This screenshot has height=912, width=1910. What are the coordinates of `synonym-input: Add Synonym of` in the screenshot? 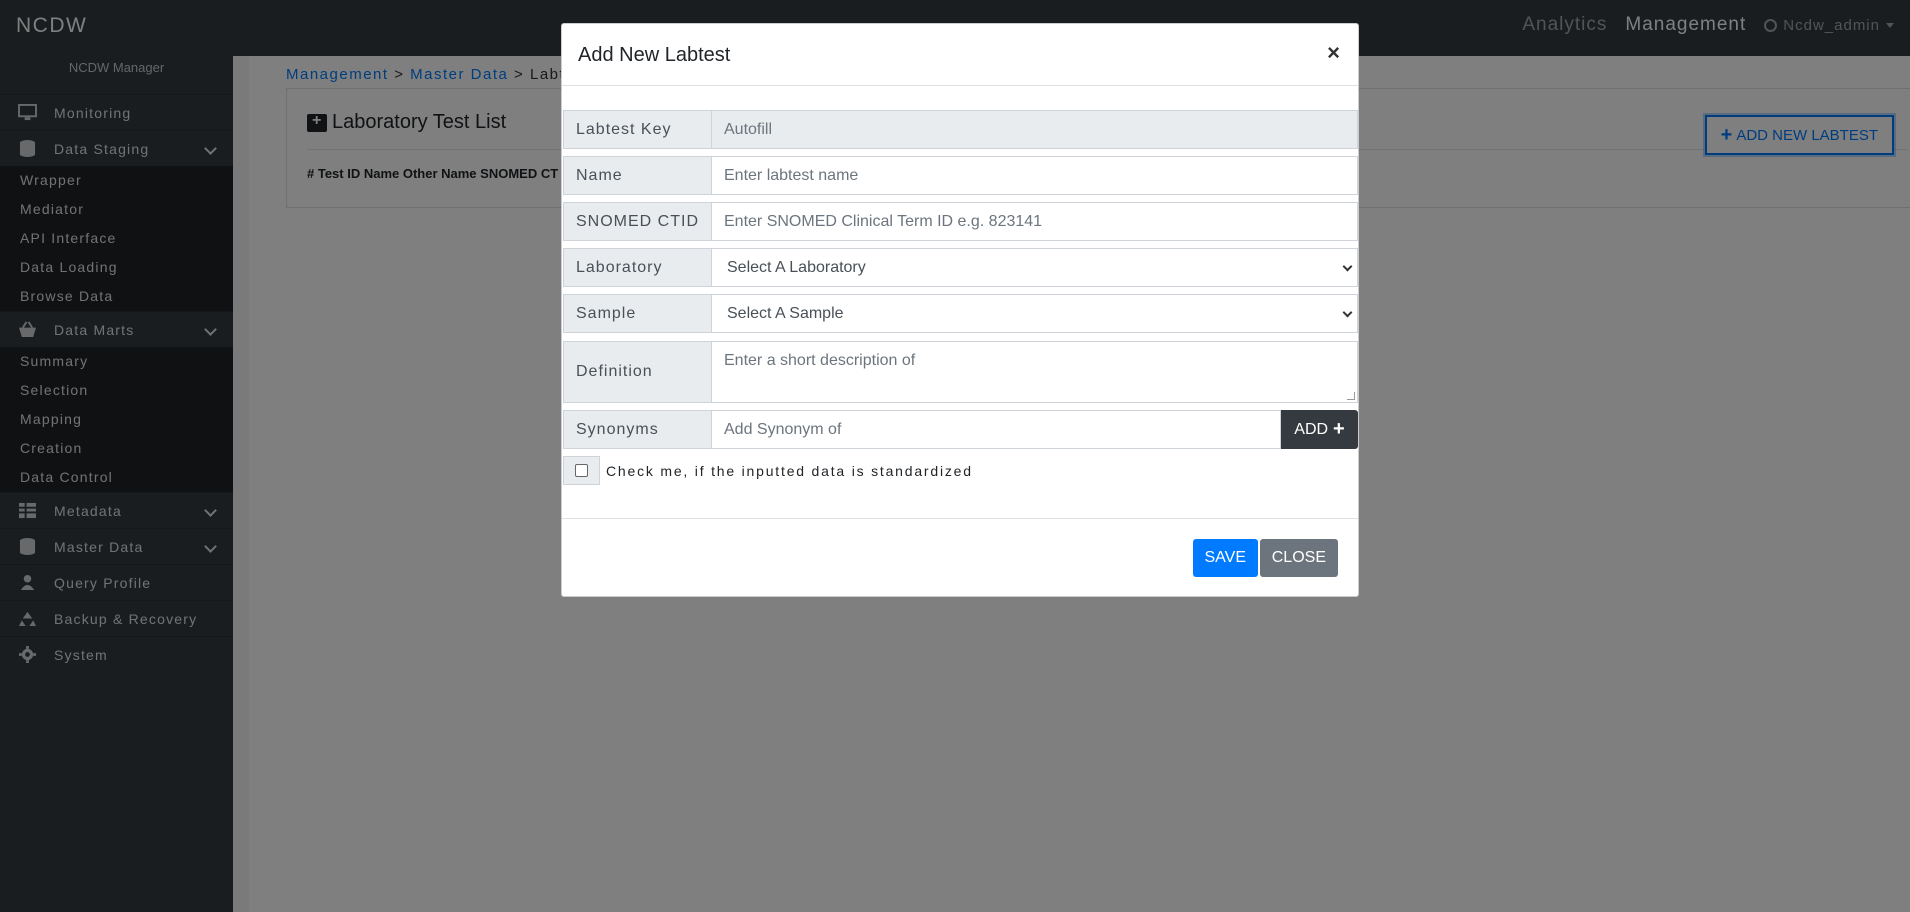 It's located at (996, 429).